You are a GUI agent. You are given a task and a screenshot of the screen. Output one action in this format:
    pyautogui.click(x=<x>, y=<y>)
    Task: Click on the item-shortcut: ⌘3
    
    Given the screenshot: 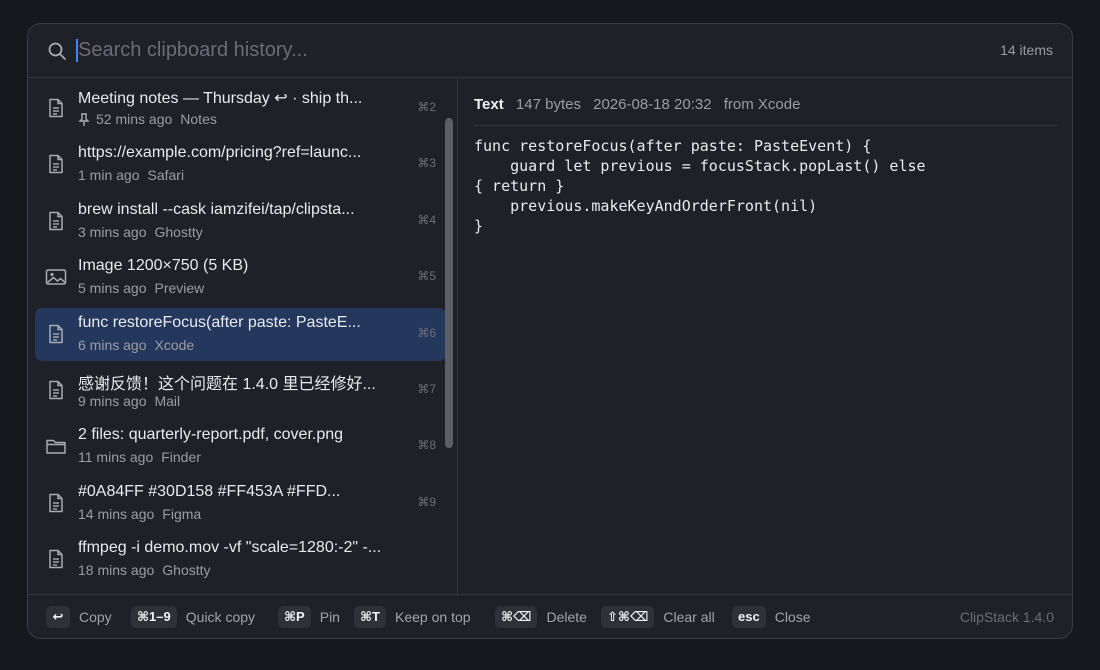 What is the action you would take?
    pyautogui.click(x=426, y=163)
    